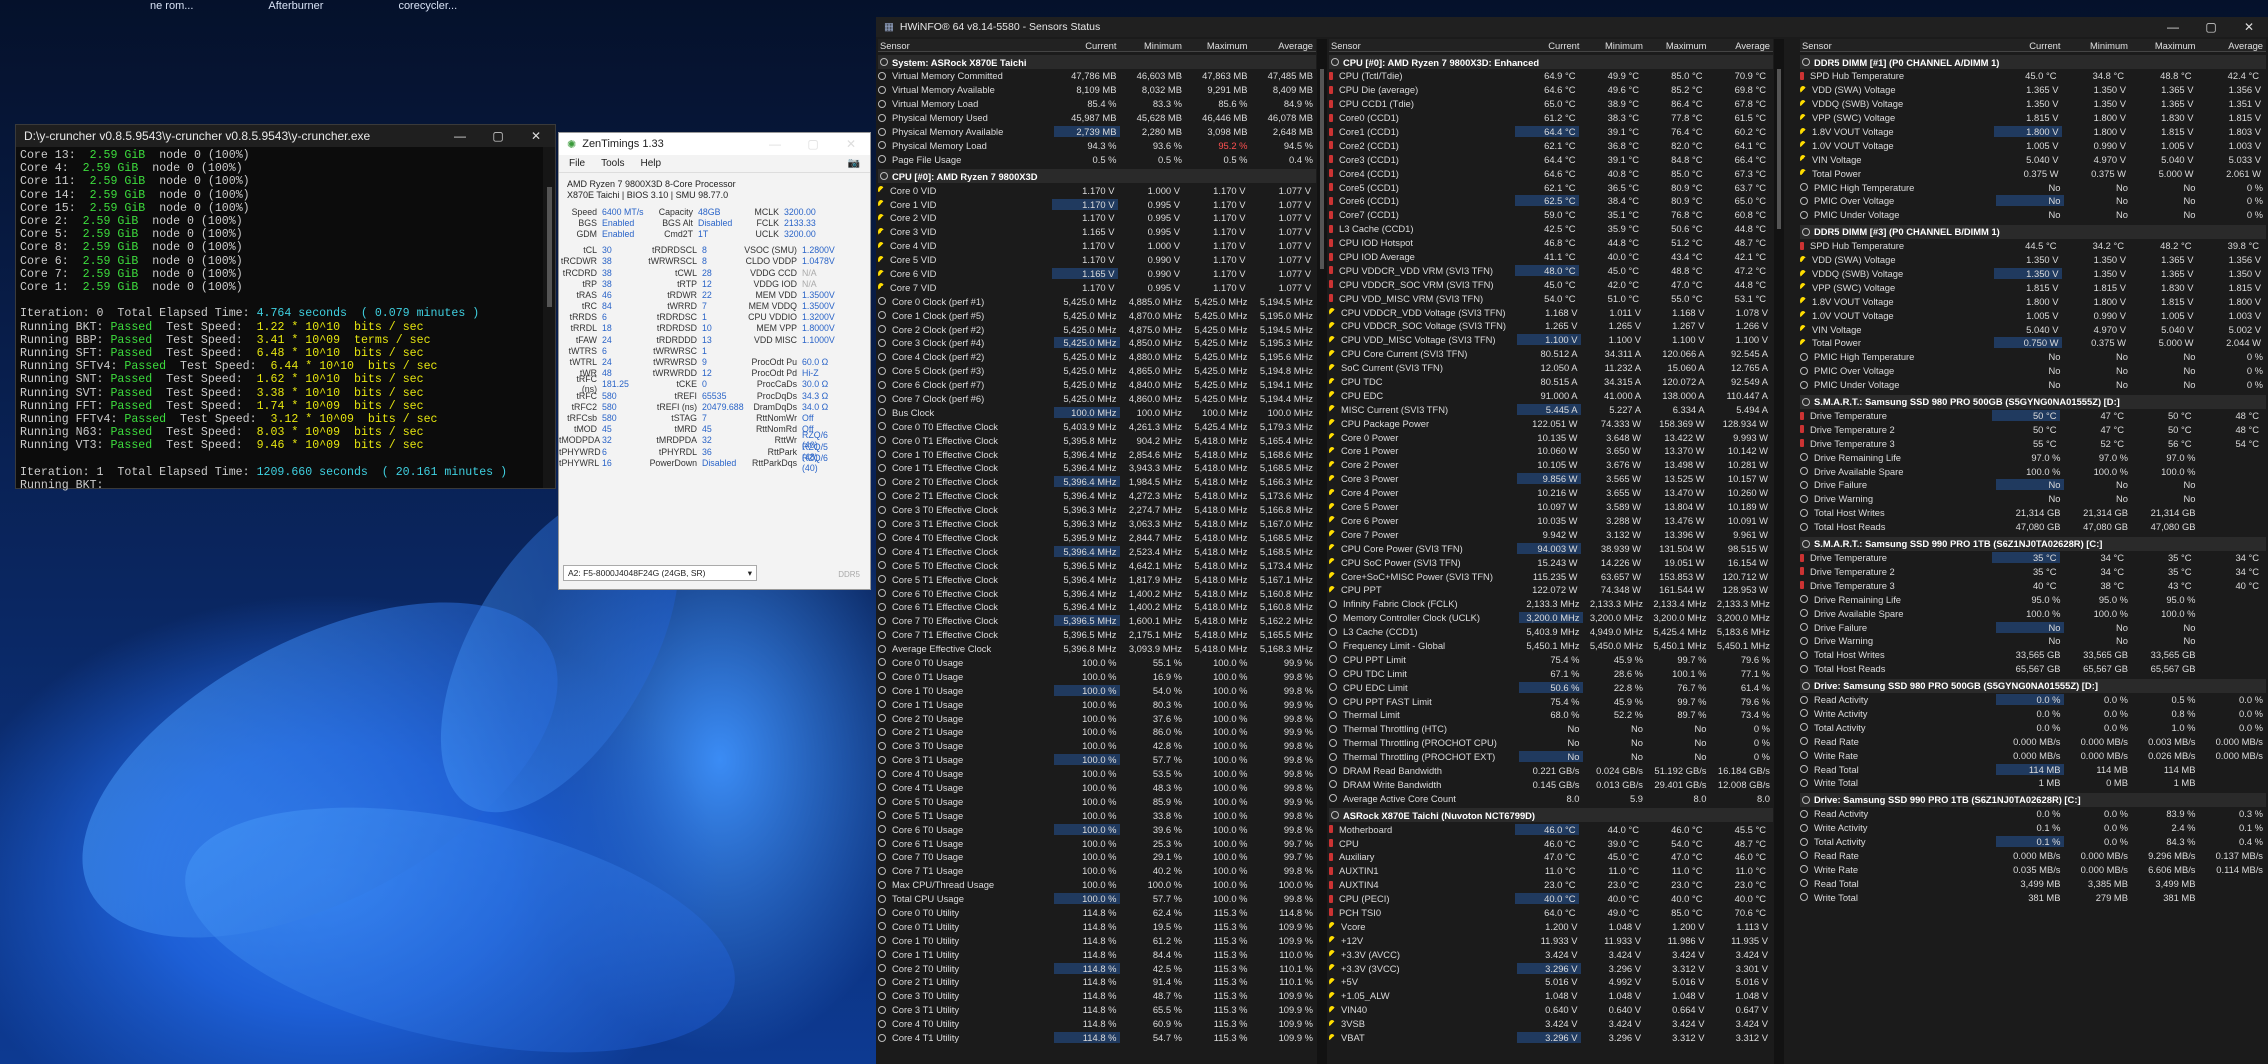  What do you see at coordinates (714, 144) in the screenshot?
I see `zentimings-titlebar: ✺ ZenTimings 1.33 — ▢ ✕` at bounding box center [714, 144].